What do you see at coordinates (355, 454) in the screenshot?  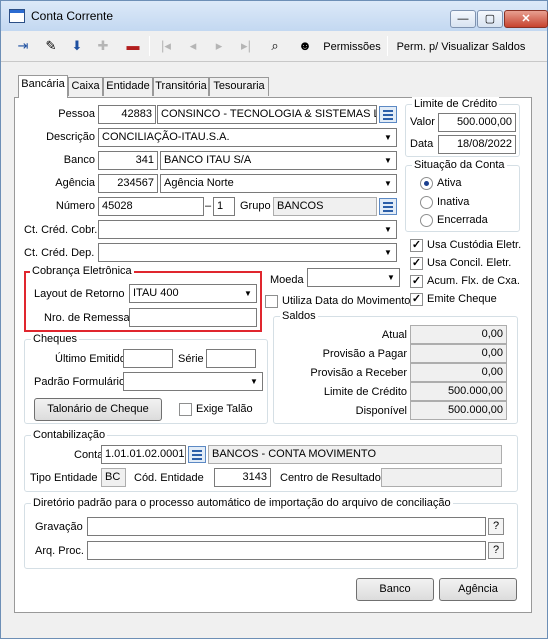 I see `conta-desc-field: BANCOS - CONTA MOVIMENTO` at bounding box center [355, 454].